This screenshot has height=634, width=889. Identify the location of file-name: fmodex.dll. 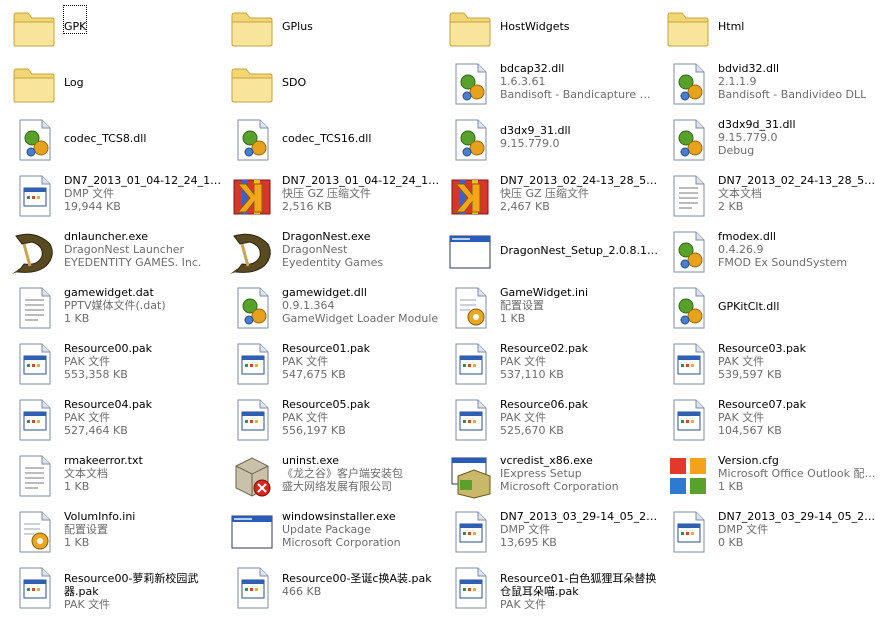
(782, 236).